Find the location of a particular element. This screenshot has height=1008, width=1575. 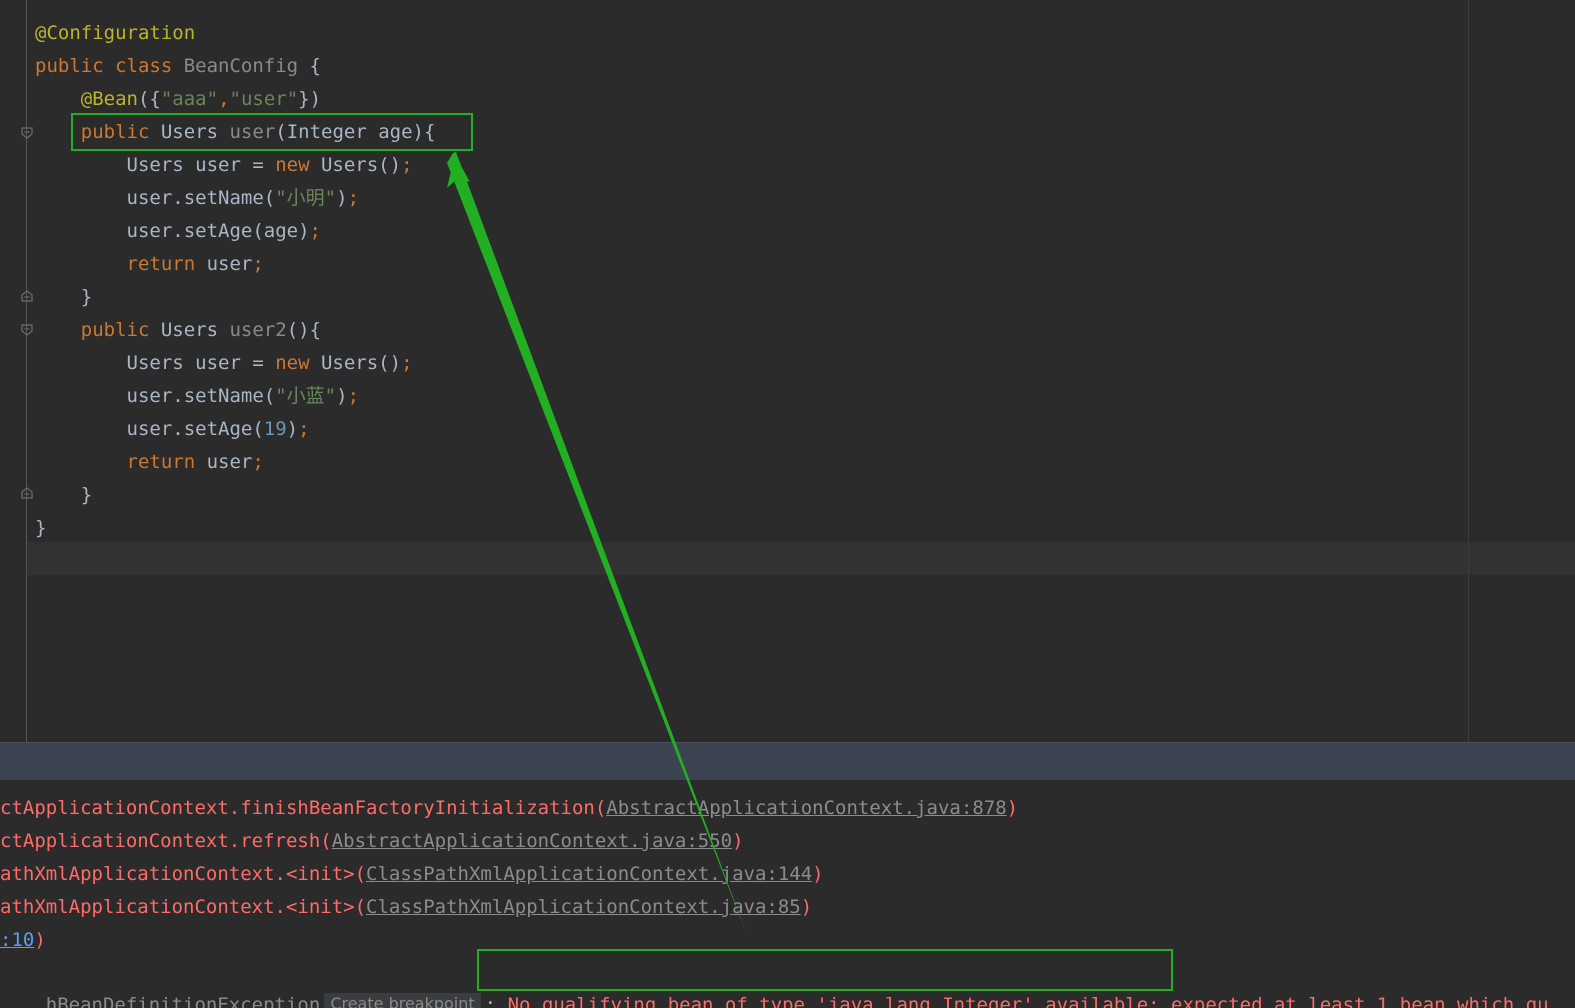

code-line-segment: }) is located at coordinates (310, 99).